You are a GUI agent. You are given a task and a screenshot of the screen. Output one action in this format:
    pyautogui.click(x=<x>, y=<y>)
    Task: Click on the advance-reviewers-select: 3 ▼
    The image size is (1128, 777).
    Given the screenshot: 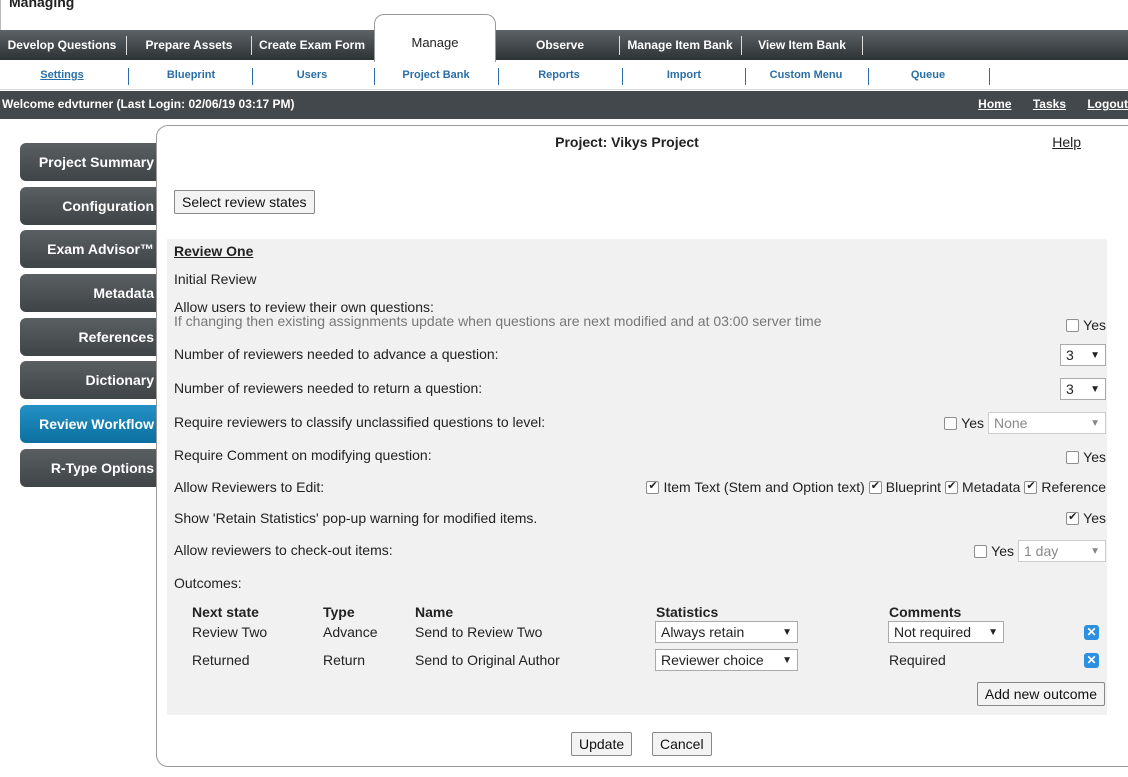 What is the action you would take?
    pyautogui.click(x=1083, y=355)
    